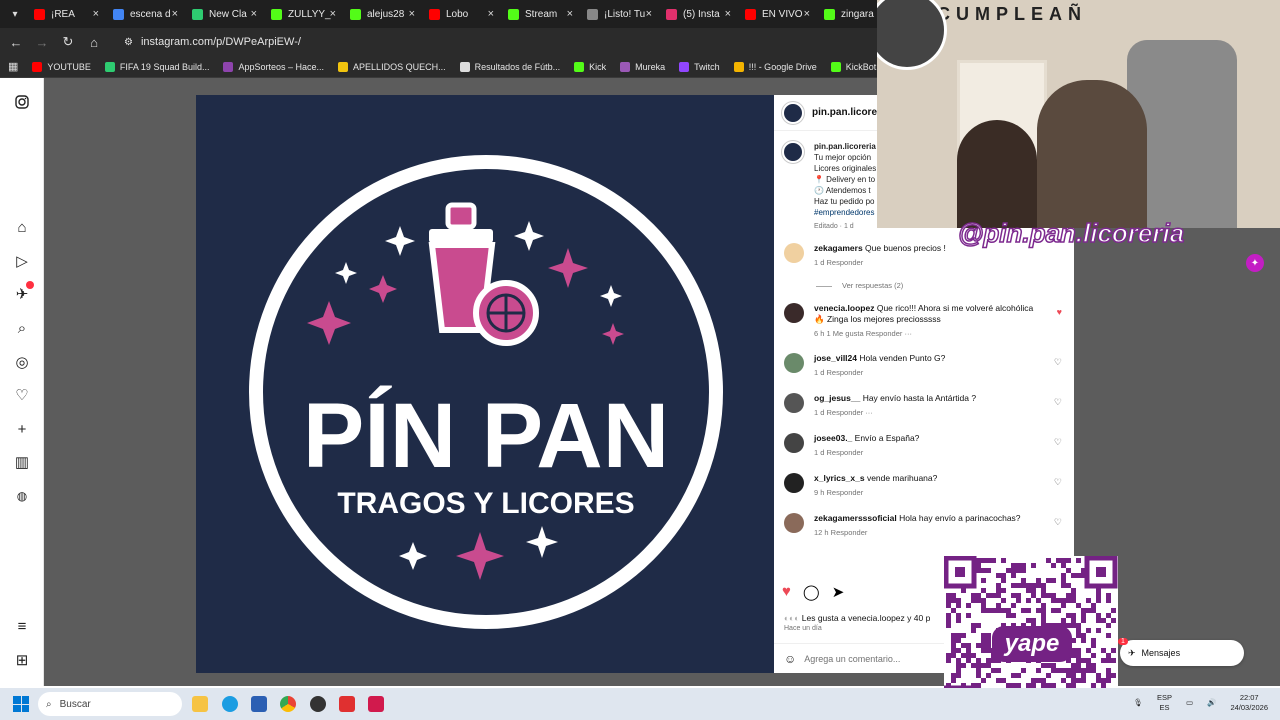 The width and height of the screenshot is (1280, 720). I want to click on caption-username: pin.pan.licoreria, so click(847, 146).